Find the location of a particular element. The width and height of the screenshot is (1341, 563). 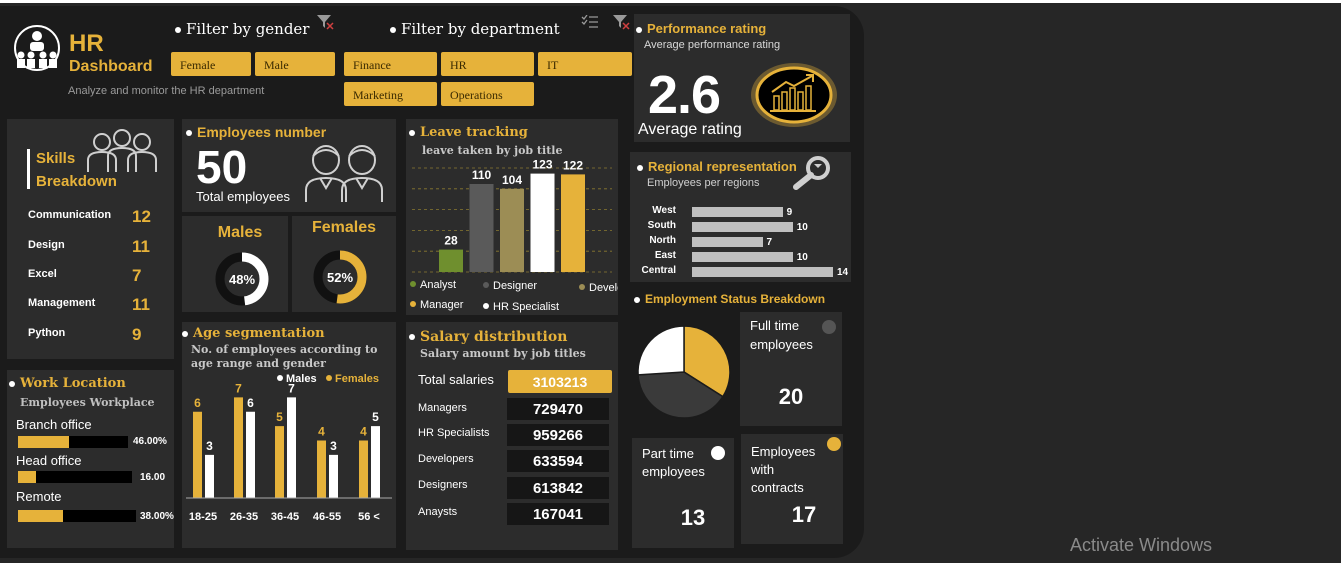

region-label: West is located at coordinates (664, 210).